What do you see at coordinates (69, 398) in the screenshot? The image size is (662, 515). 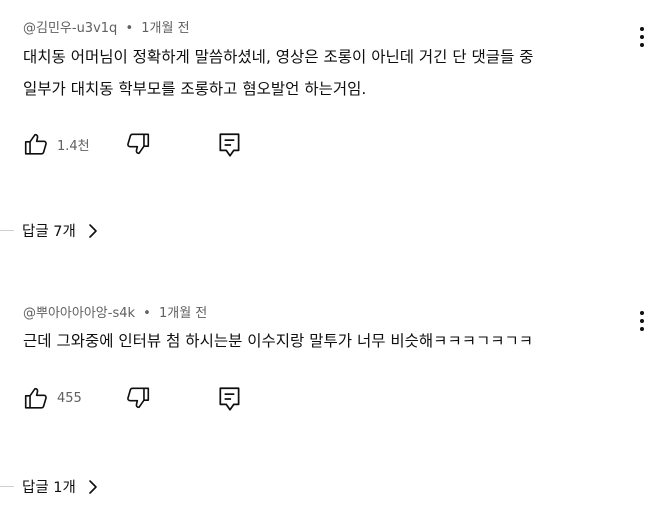 I see `like-count: 455` at bounding box center [69, 398].